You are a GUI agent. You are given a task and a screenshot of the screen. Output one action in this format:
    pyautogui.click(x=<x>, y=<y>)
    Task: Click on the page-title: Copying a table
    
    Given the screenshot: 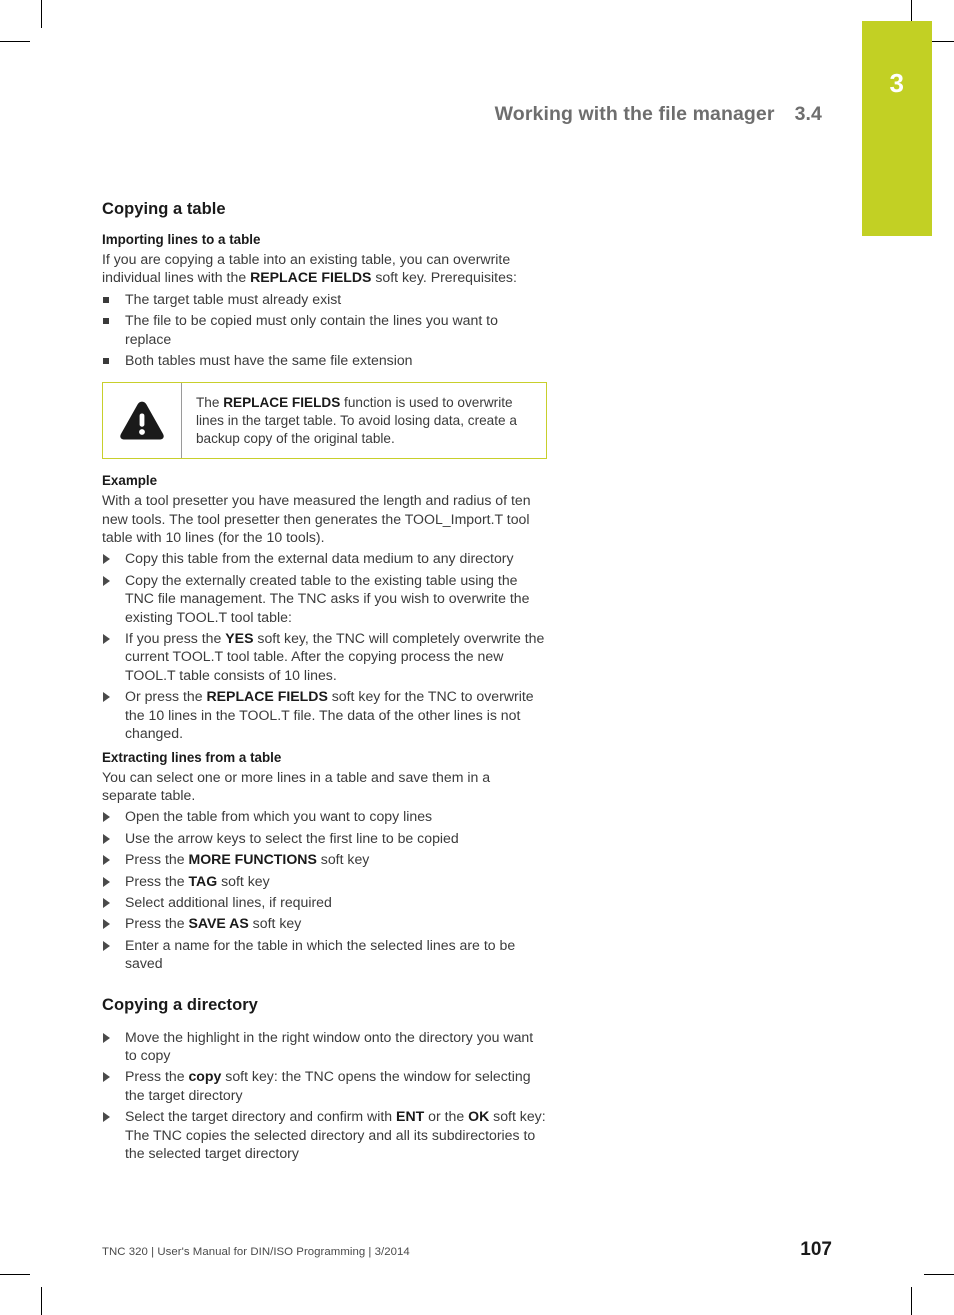 What is the action you would take?
    pyautogui.click(x=164, y=209)
    